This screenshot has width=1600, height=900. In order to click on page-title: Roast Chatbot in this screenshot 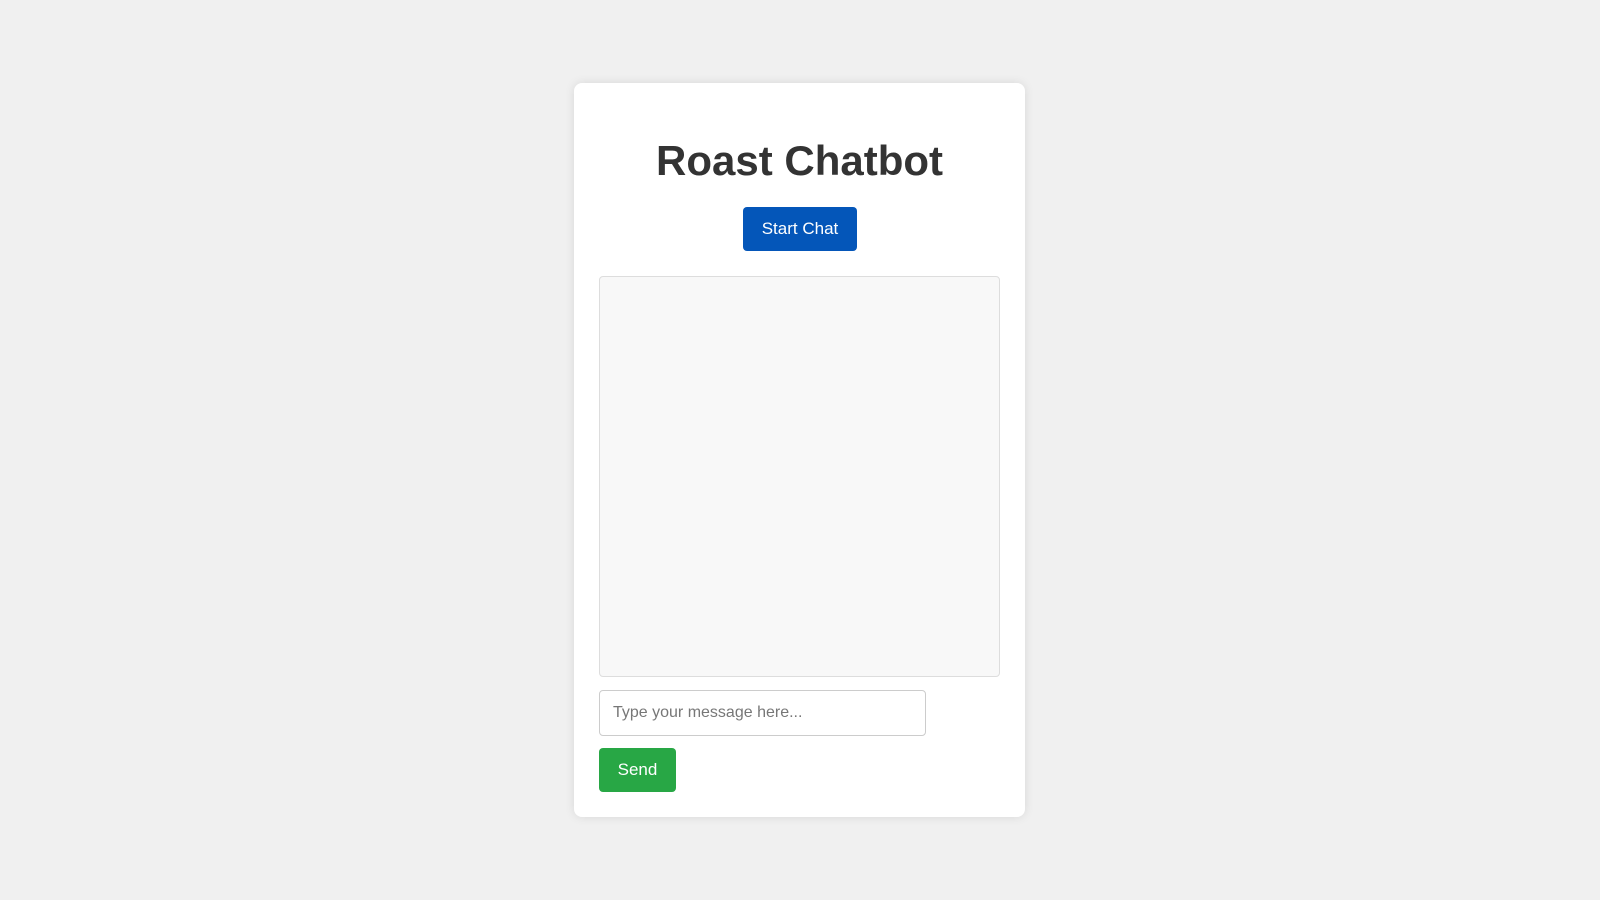, I will do `click(799, 160)`.